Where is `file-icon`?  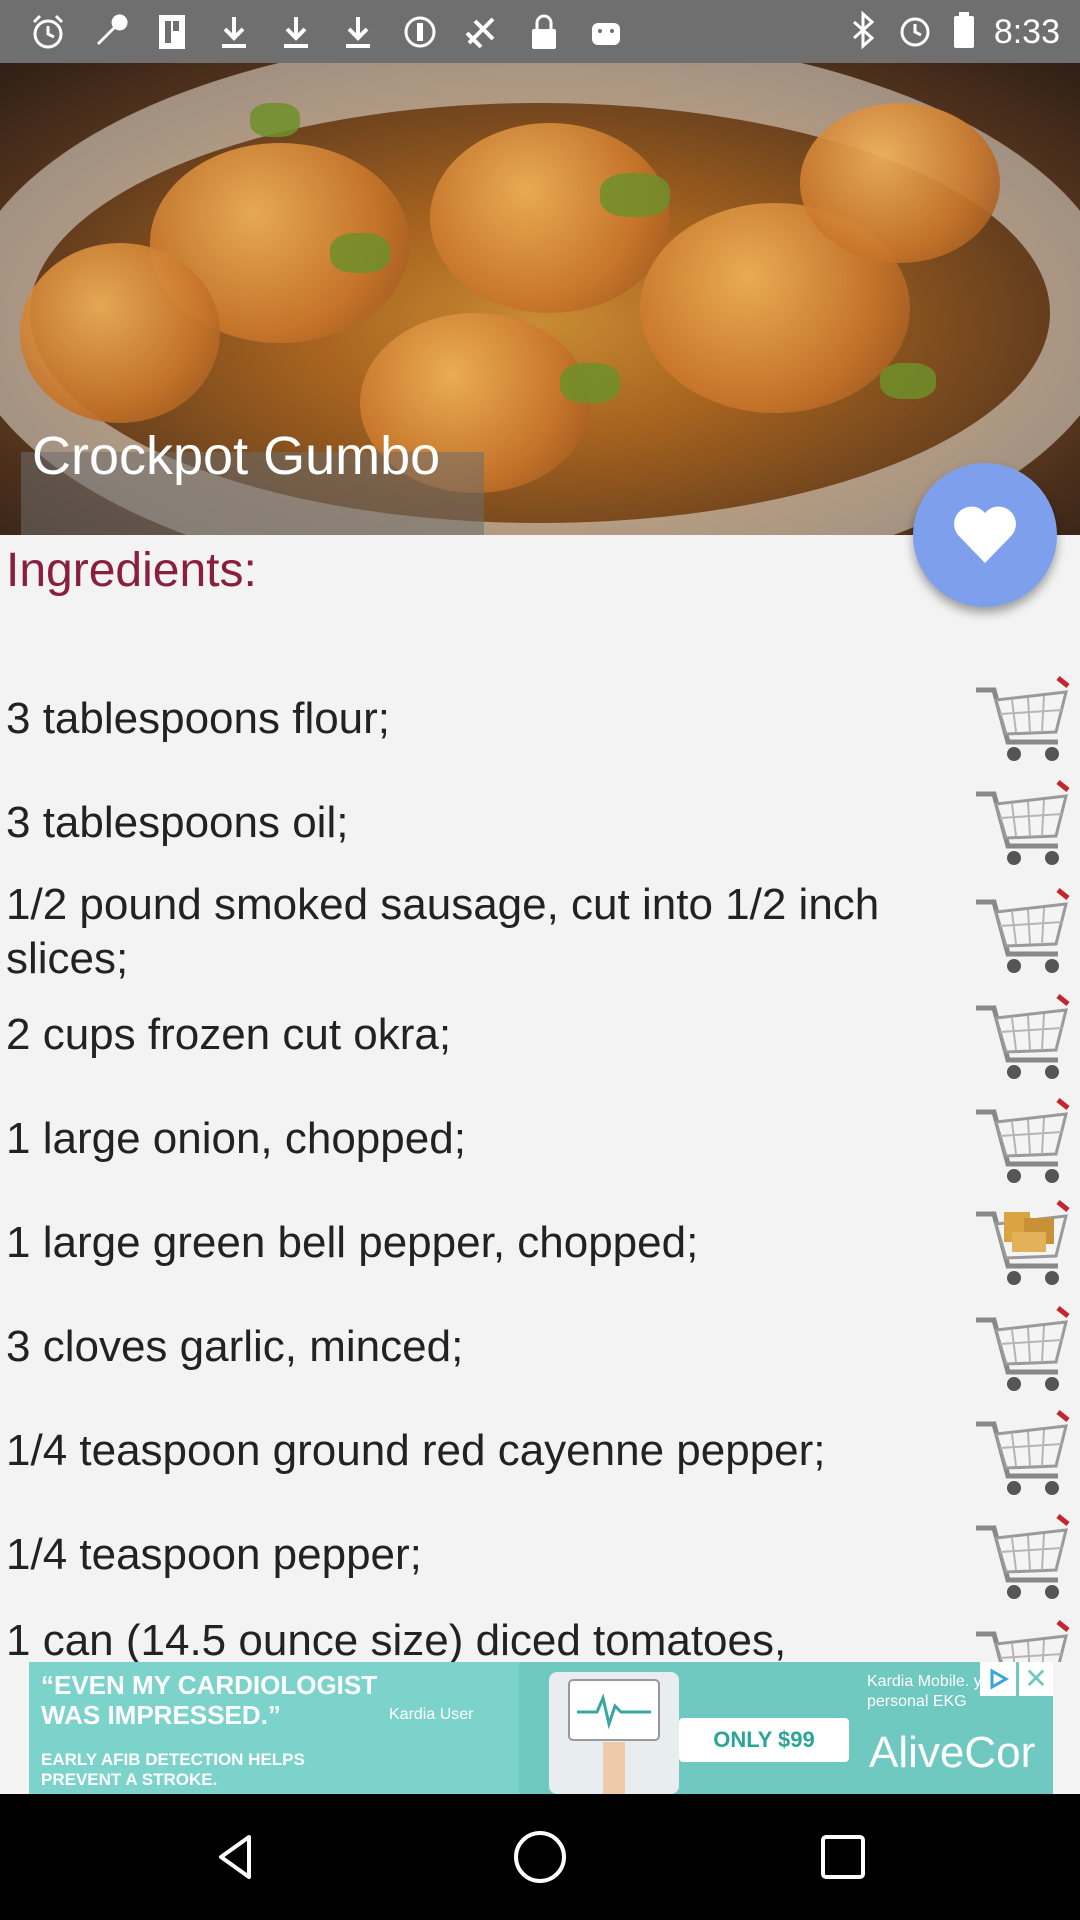
file-icon is located at coordinates (172, 32).